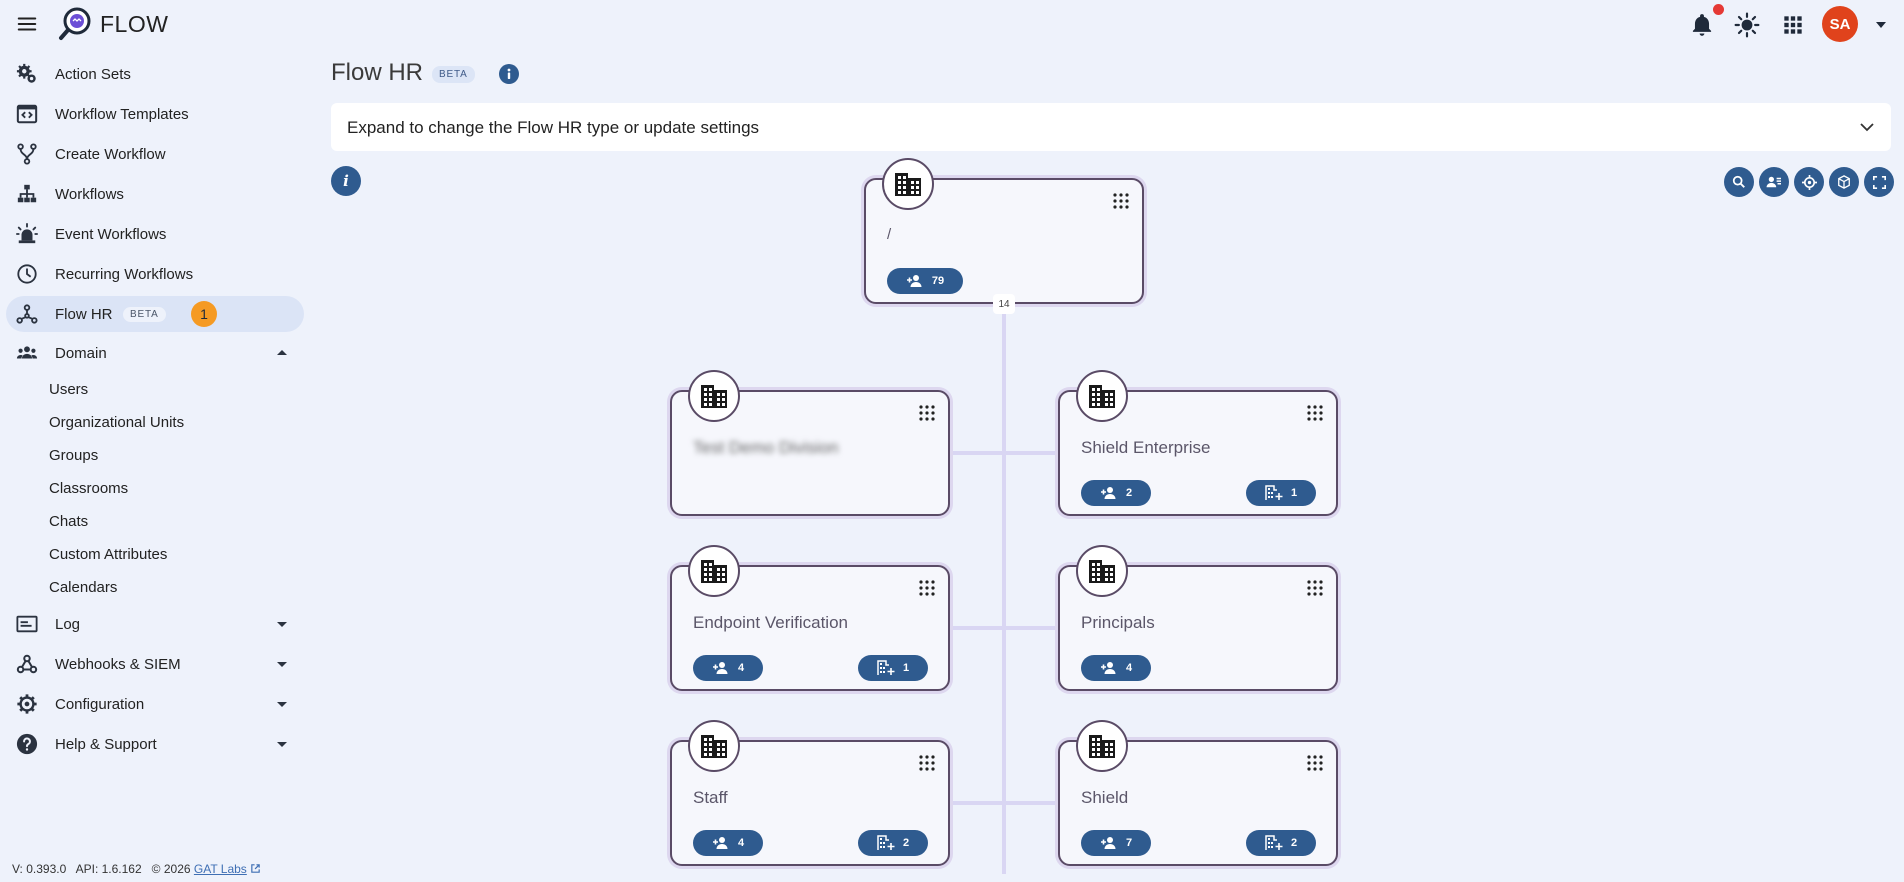 This screenshot has width=1904, height=882. I want to click on sidebar-item-label: Action Sets, so click(93, 74).